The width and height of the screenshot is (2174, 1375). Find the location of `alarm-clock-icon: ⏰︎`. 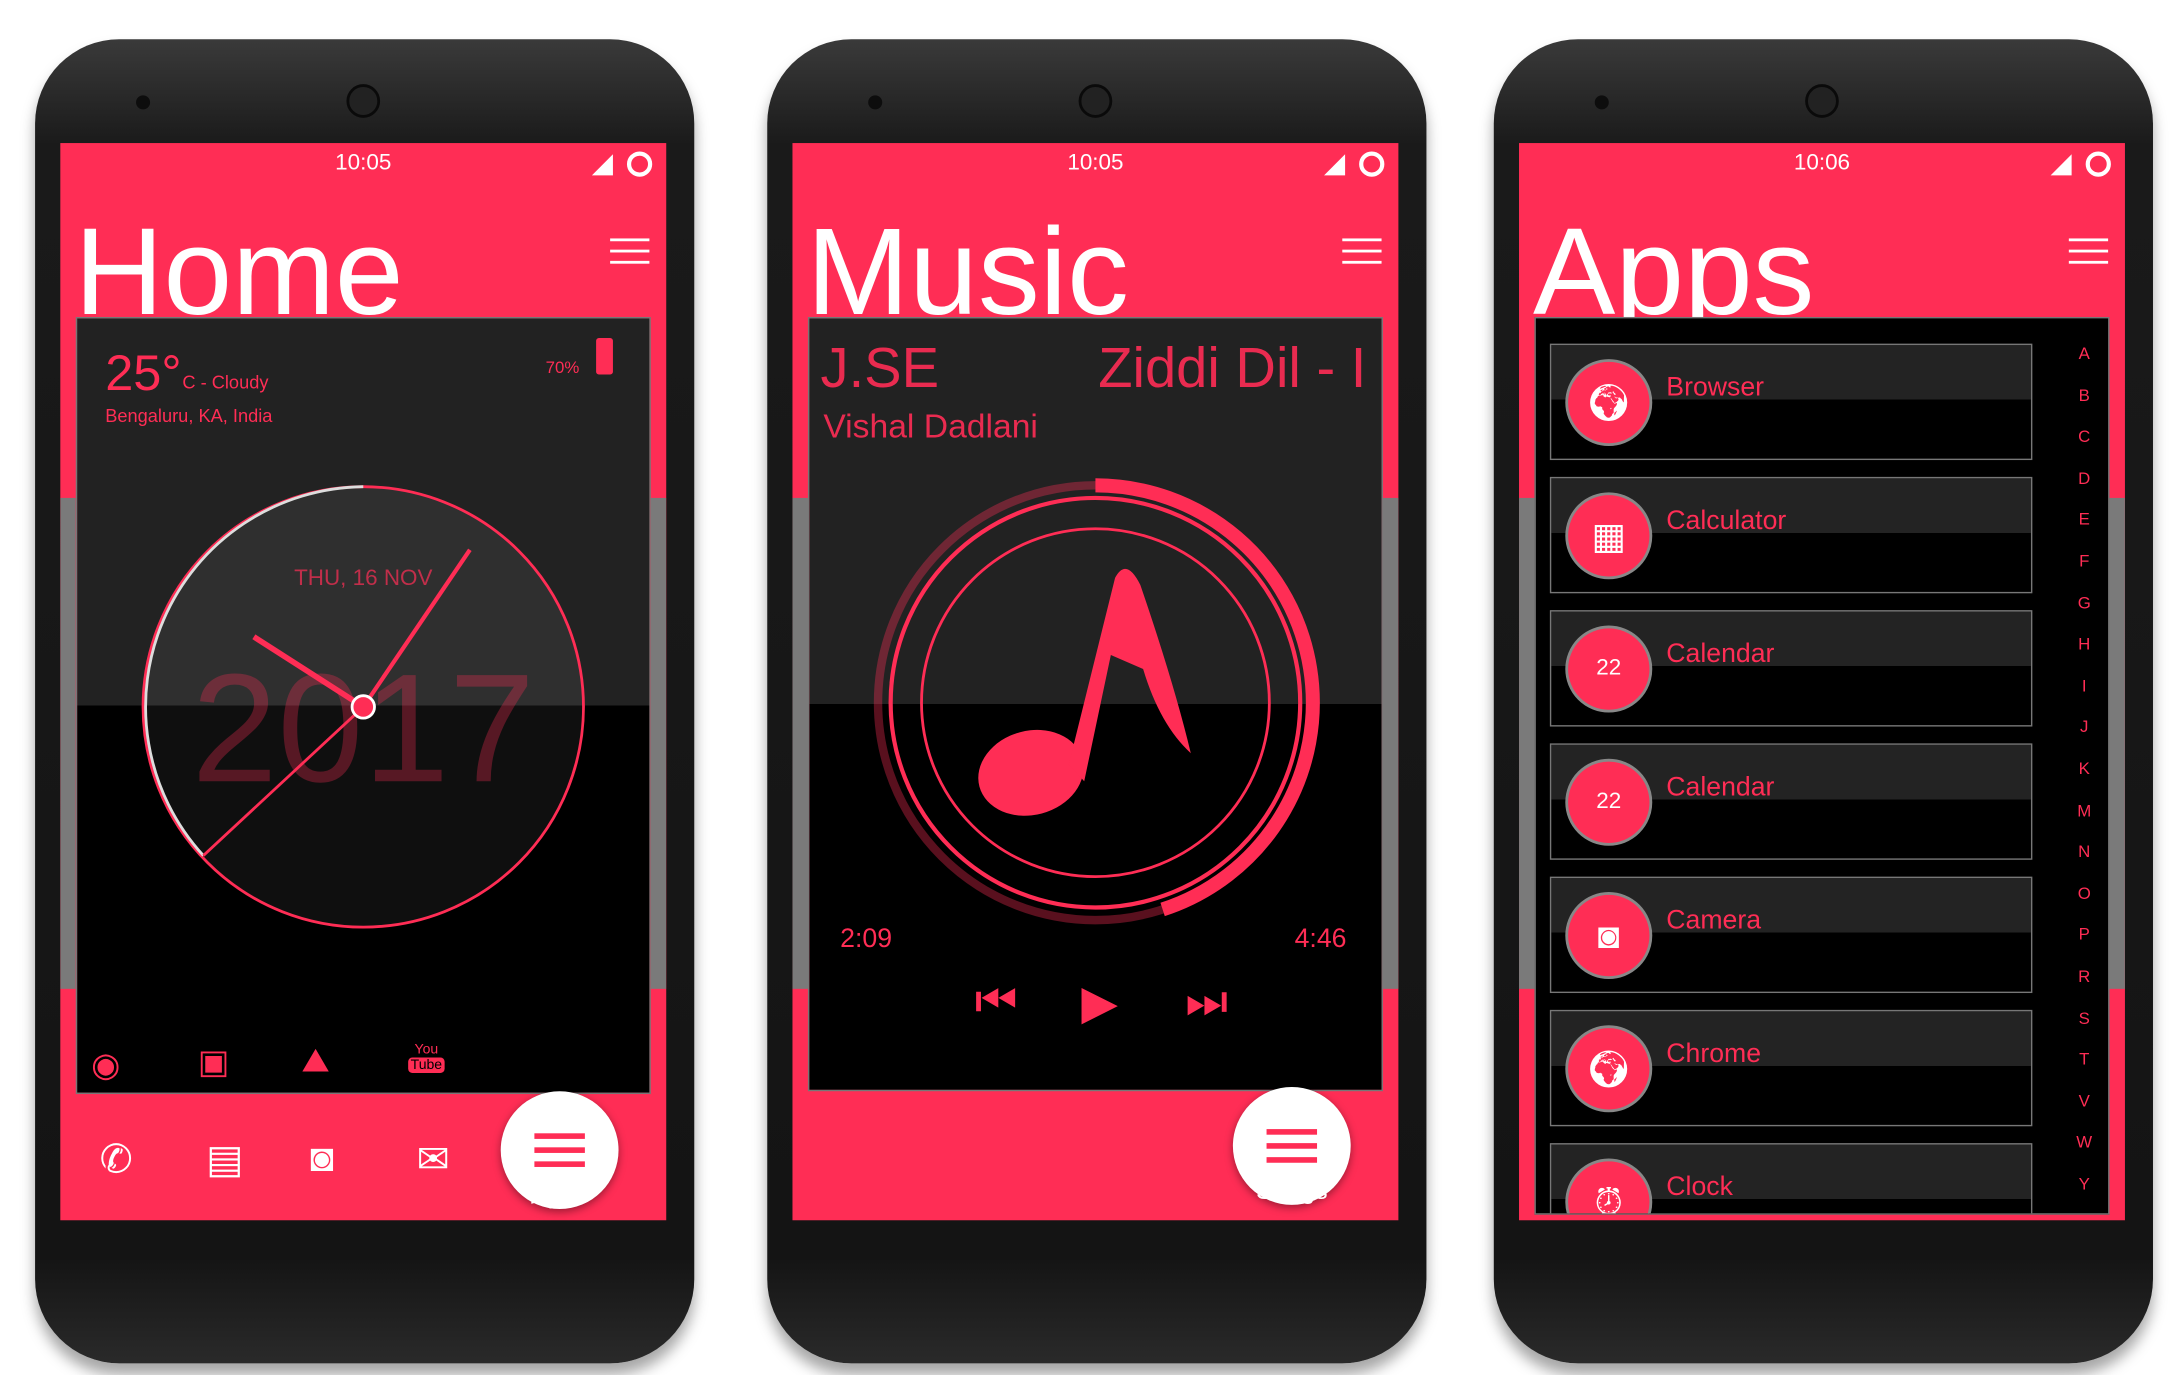

alarm-clock-icon: ⏰︎ is located at coordinates (1609, 1186).